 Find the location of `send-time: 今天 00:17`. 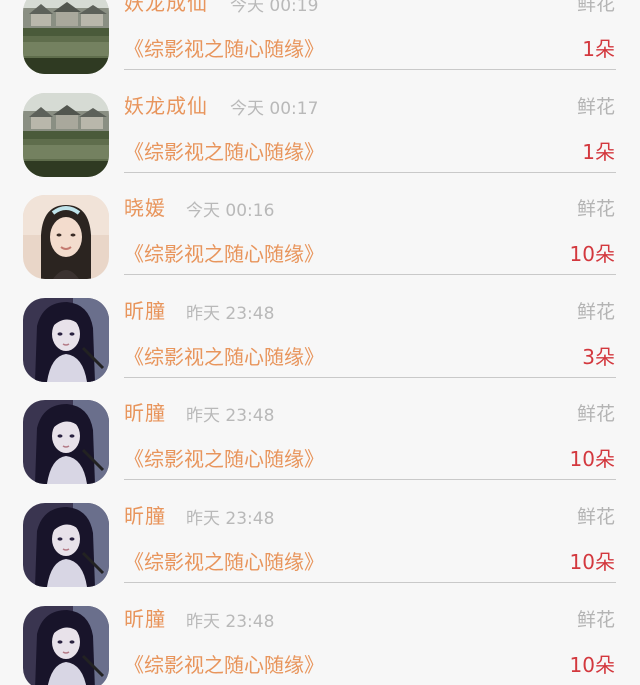

send-time: 今天 00:17 is located at coordinates (274, 108).